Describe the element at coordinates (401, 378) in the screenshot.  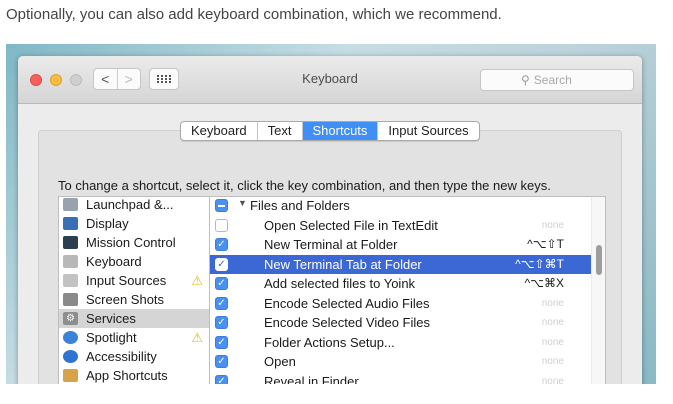
I see `list-item: ✓ Reveal in Finder none` at that location.